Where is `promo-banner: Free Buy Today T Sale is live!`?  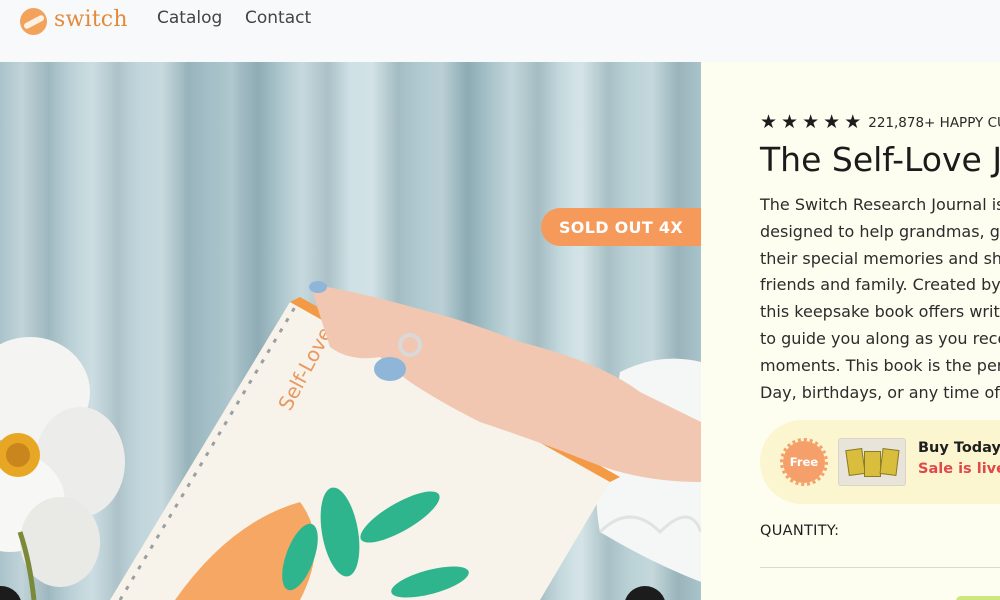 promo-banner: Free Buy Today T Sale is live! is located at coordinates (880, 462).